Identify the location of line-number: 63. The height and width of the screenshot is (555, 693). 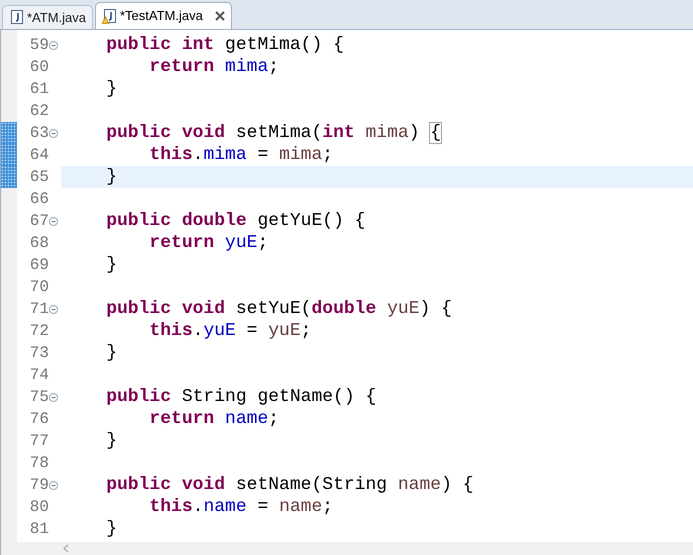
(38, 133).